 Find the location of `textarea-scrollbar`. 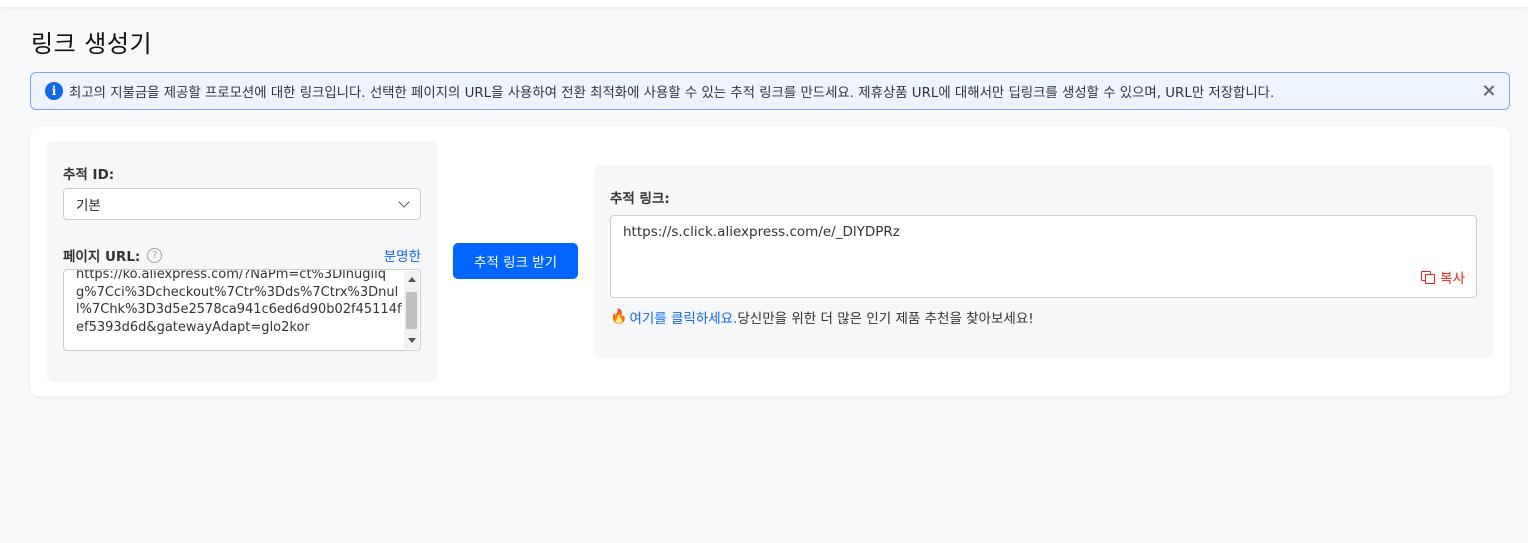

textarea-scrollbar is located at coordinates (411, 310).